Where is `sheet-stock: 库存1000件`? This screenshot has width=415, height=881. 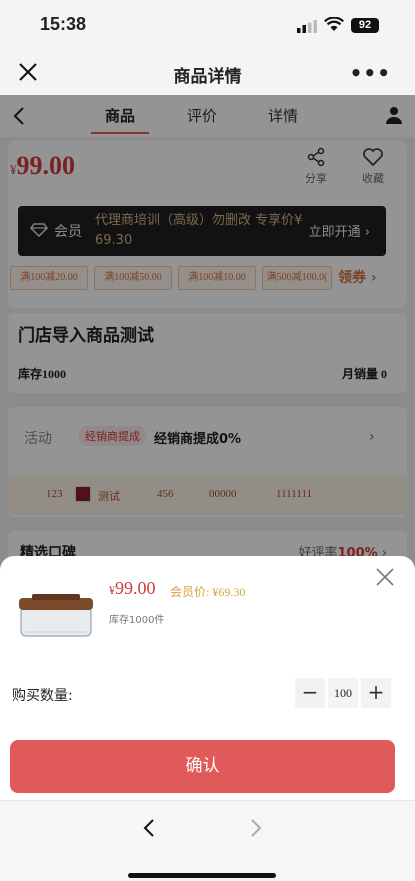 sheet-stock: 库存1000件 is located at coordinates (137, 620).